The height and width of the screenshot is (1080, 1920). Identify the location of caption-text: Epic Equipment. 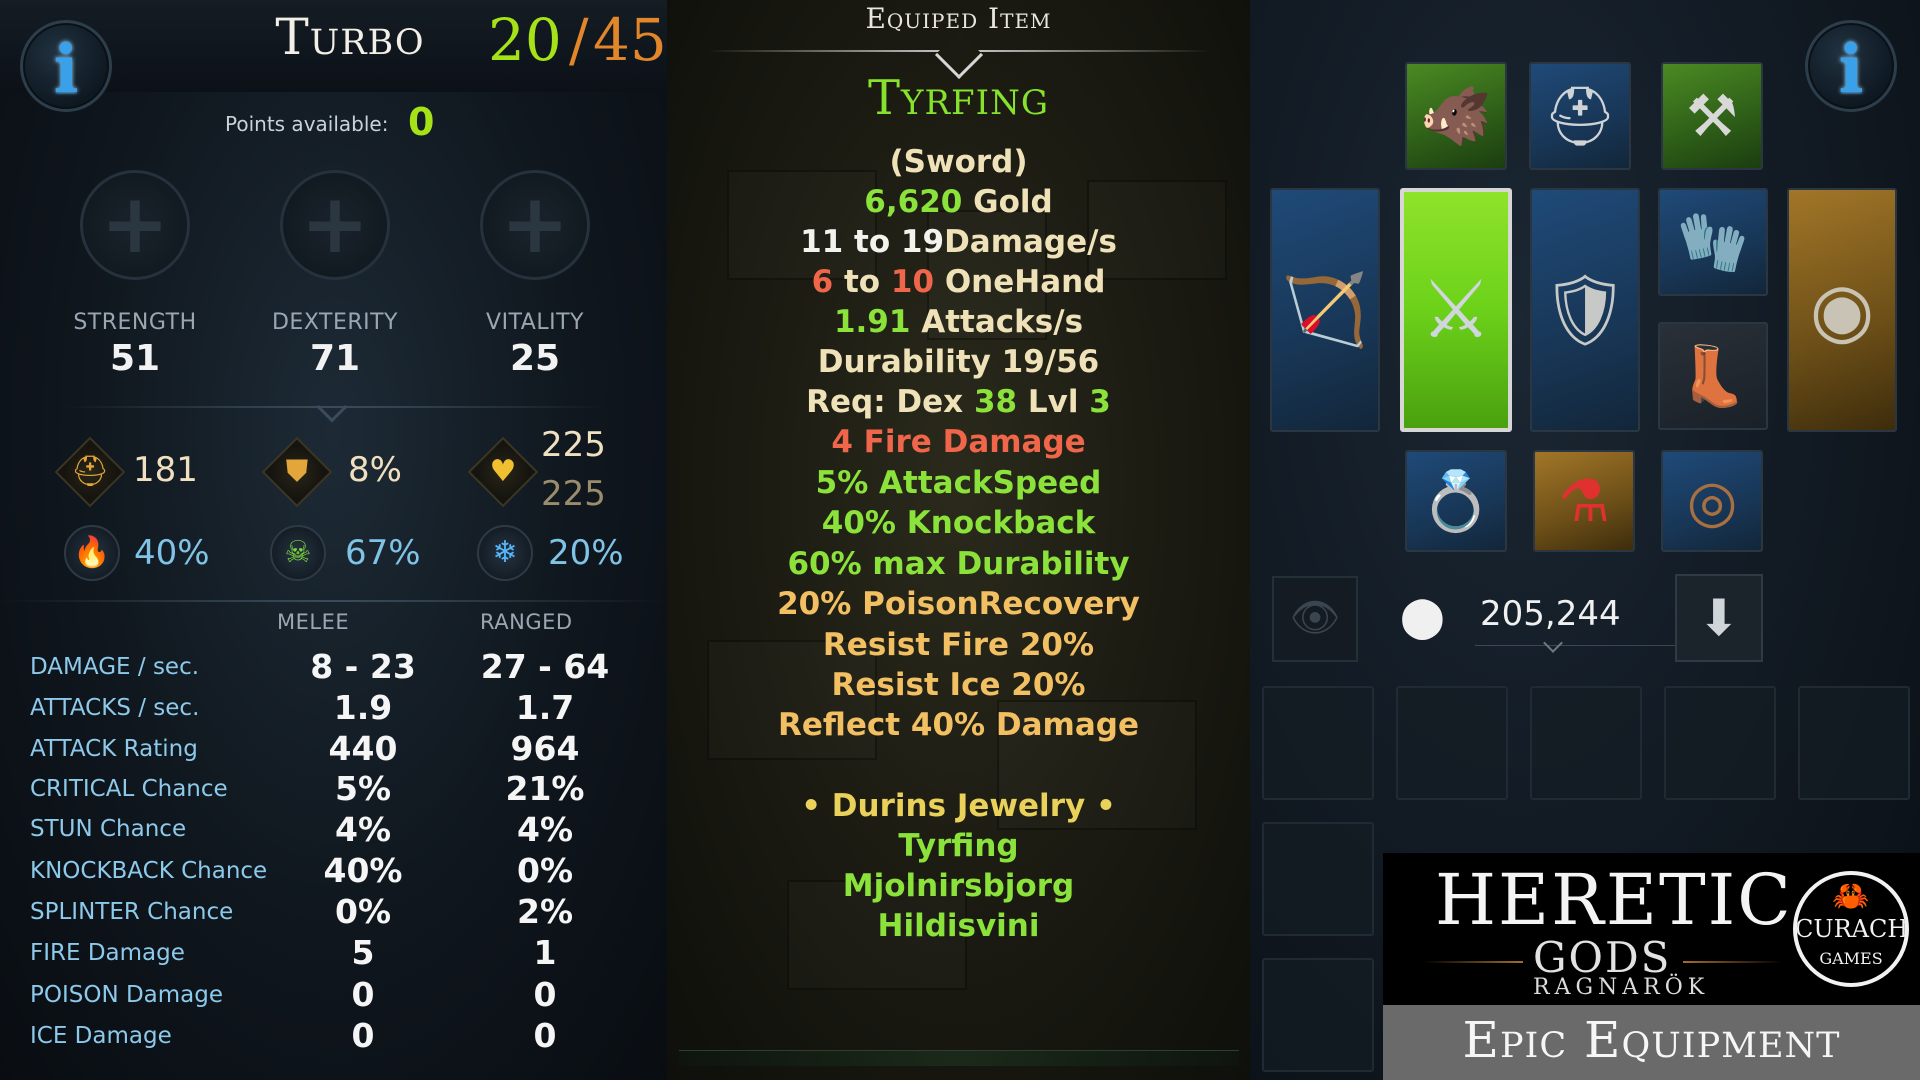
(1651, 1040).